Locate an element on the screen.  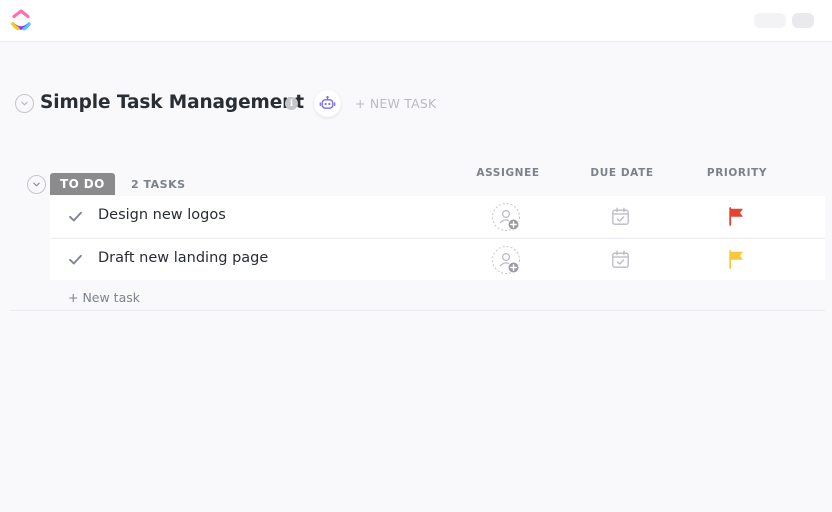
collapse-group-toggle is located at coordinates (36, 184).